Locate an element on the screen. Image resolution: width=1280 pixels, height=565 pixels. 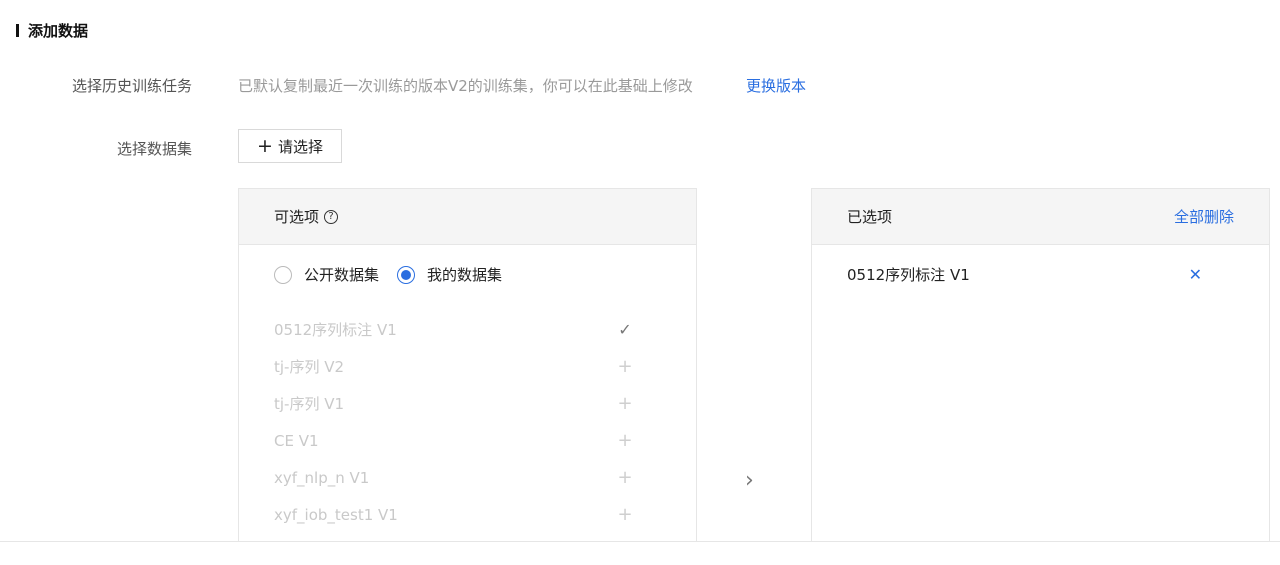
option-name: tj-序列 V2 is located at coordinates (309, 367).